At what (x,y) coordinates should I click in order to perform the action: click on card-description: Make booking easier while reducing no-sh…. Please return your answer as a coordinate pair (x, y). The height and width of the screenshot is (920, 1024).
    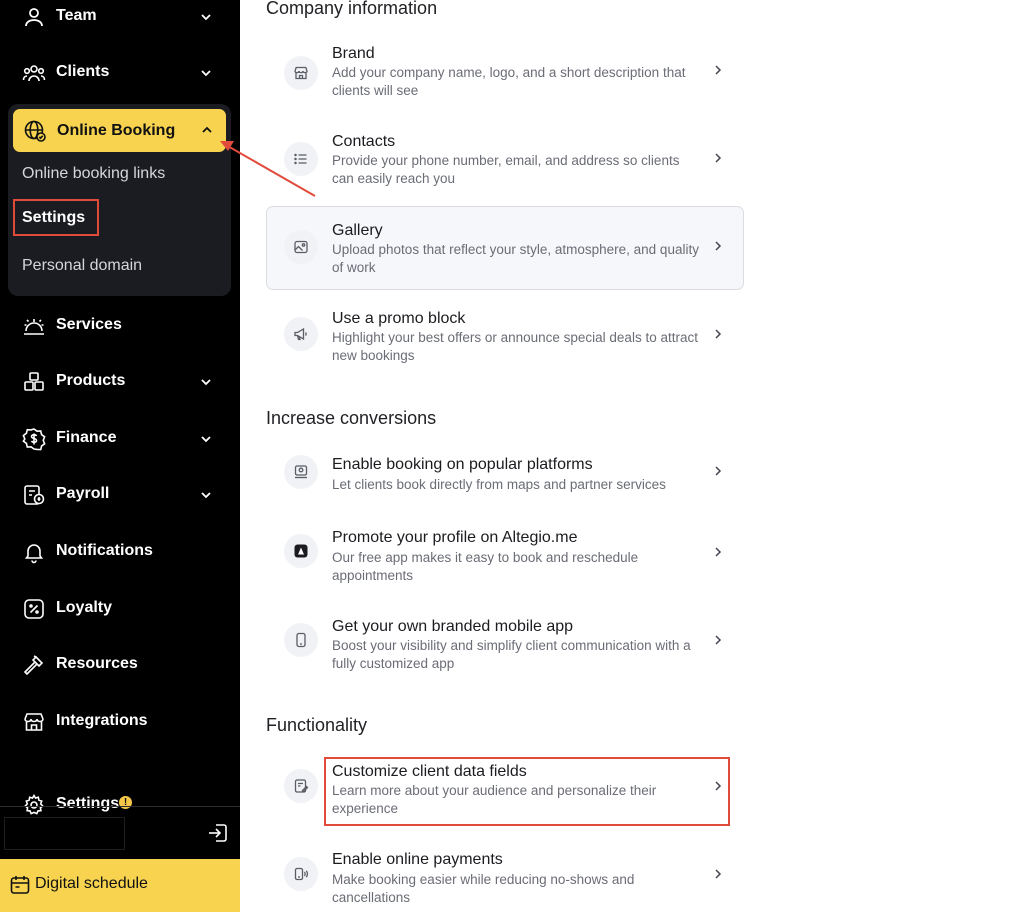
    Looking at the image, I should click on (483, 888).